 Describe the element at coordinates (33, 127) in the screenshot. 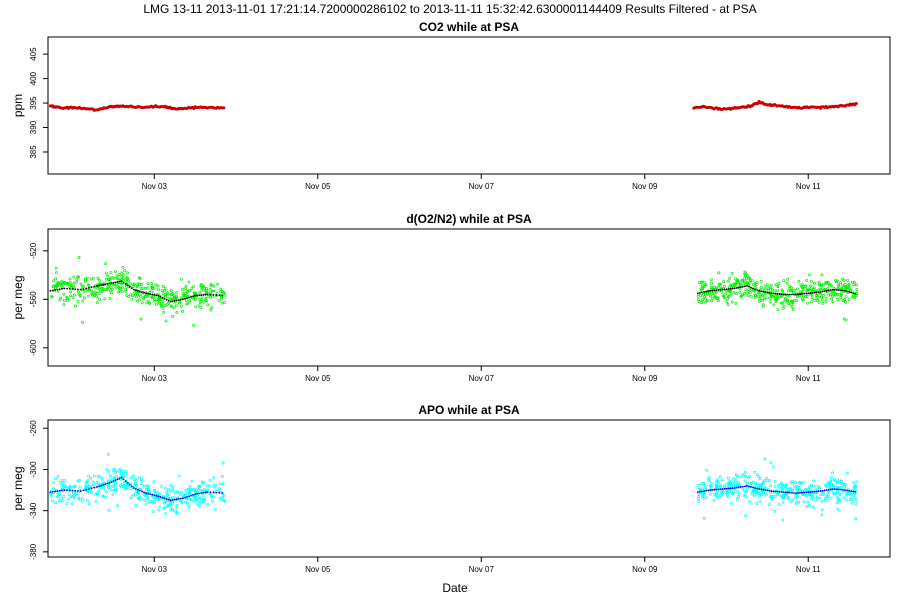

I see `y-tick-label: 390` at that location.